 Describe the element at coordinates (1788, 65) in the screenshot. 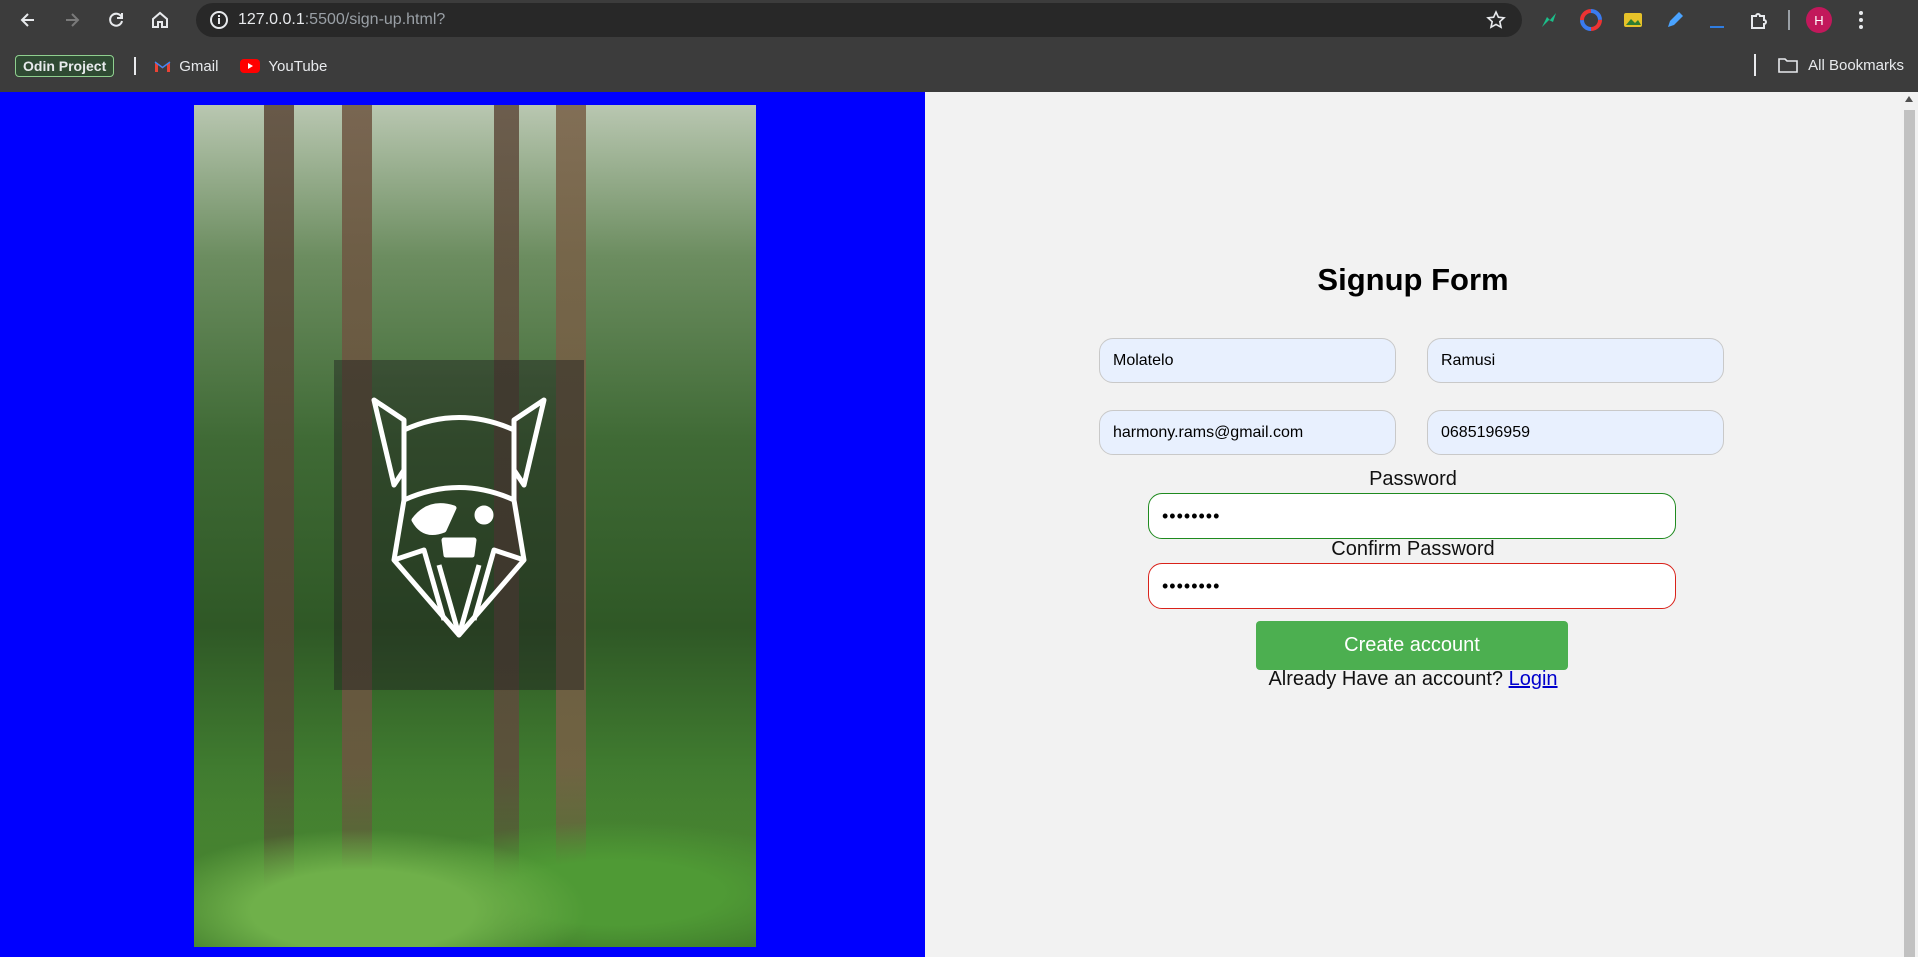

I see `folder-icon` at that location.